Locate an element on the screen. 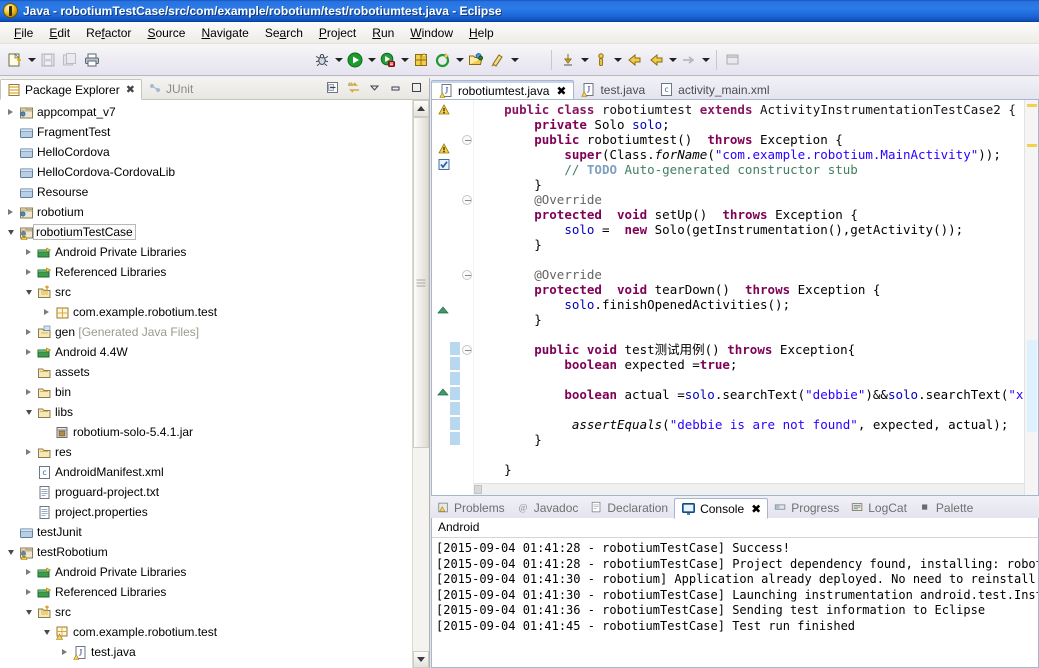  new-window-icon is located at coordinates (733, 60).